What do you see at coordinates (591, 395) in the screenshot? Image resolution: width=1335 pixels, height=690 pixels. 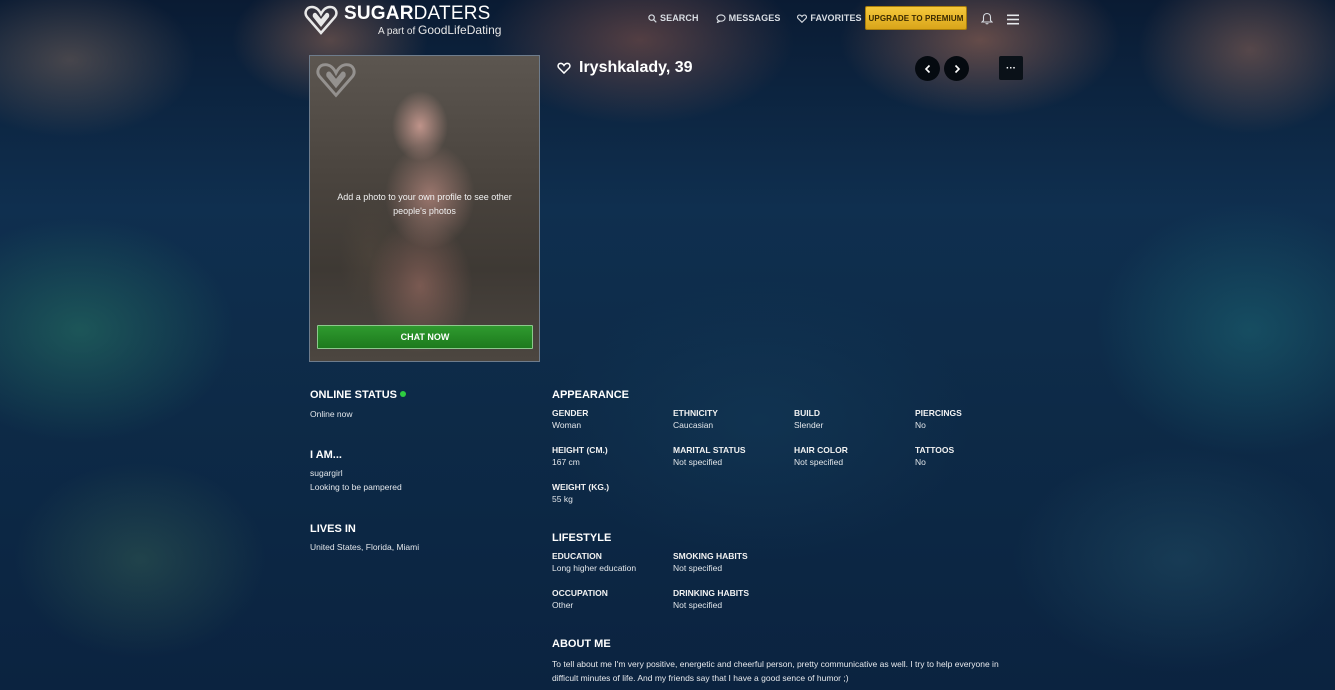 I see `appearance-title: APPEARANCE` at bounding box center [591, 395].